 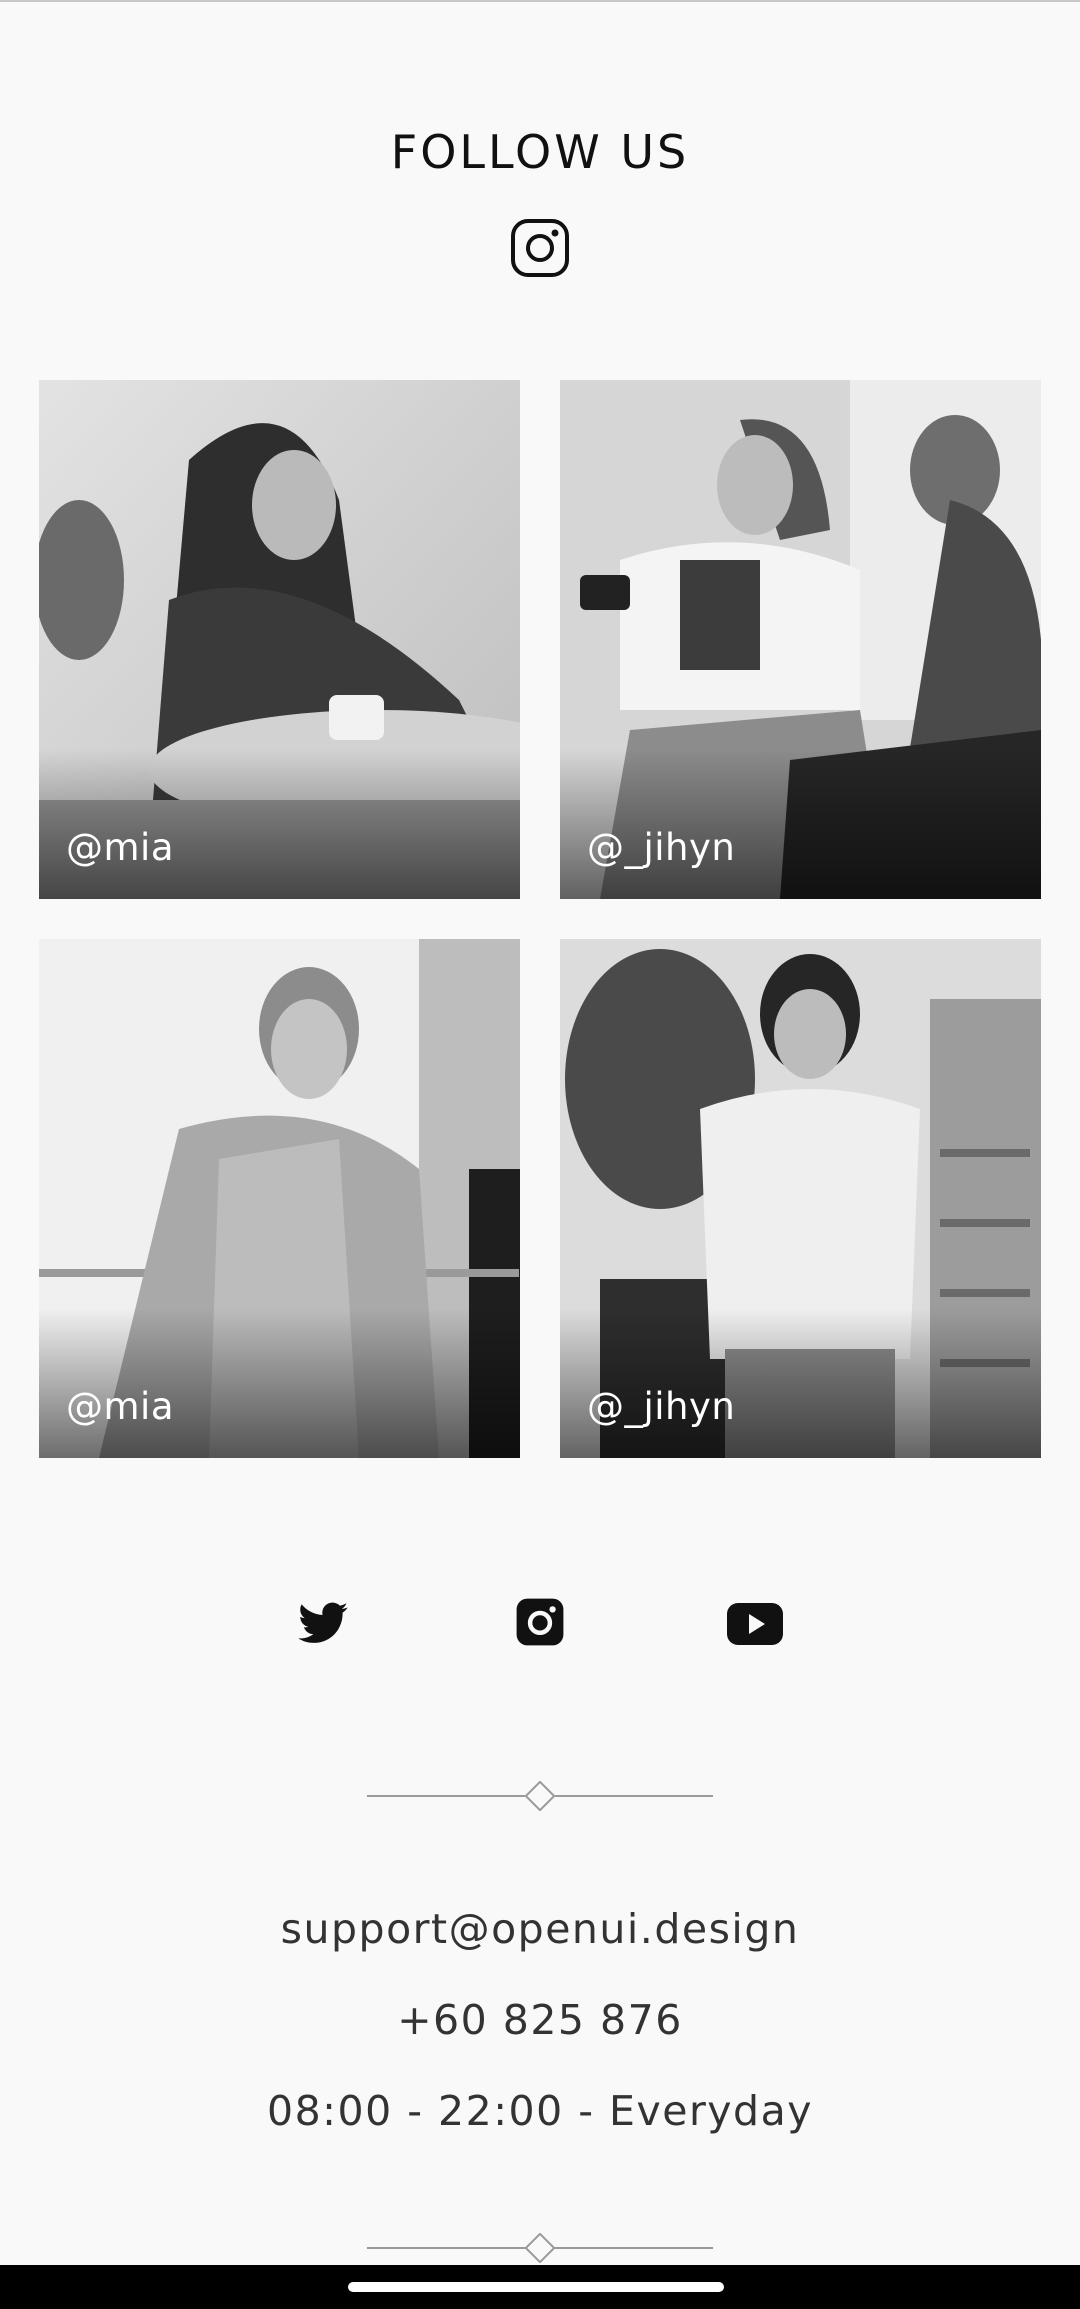 I want to click on contact-email: support@openui.design, so click(x=540, y=1929).